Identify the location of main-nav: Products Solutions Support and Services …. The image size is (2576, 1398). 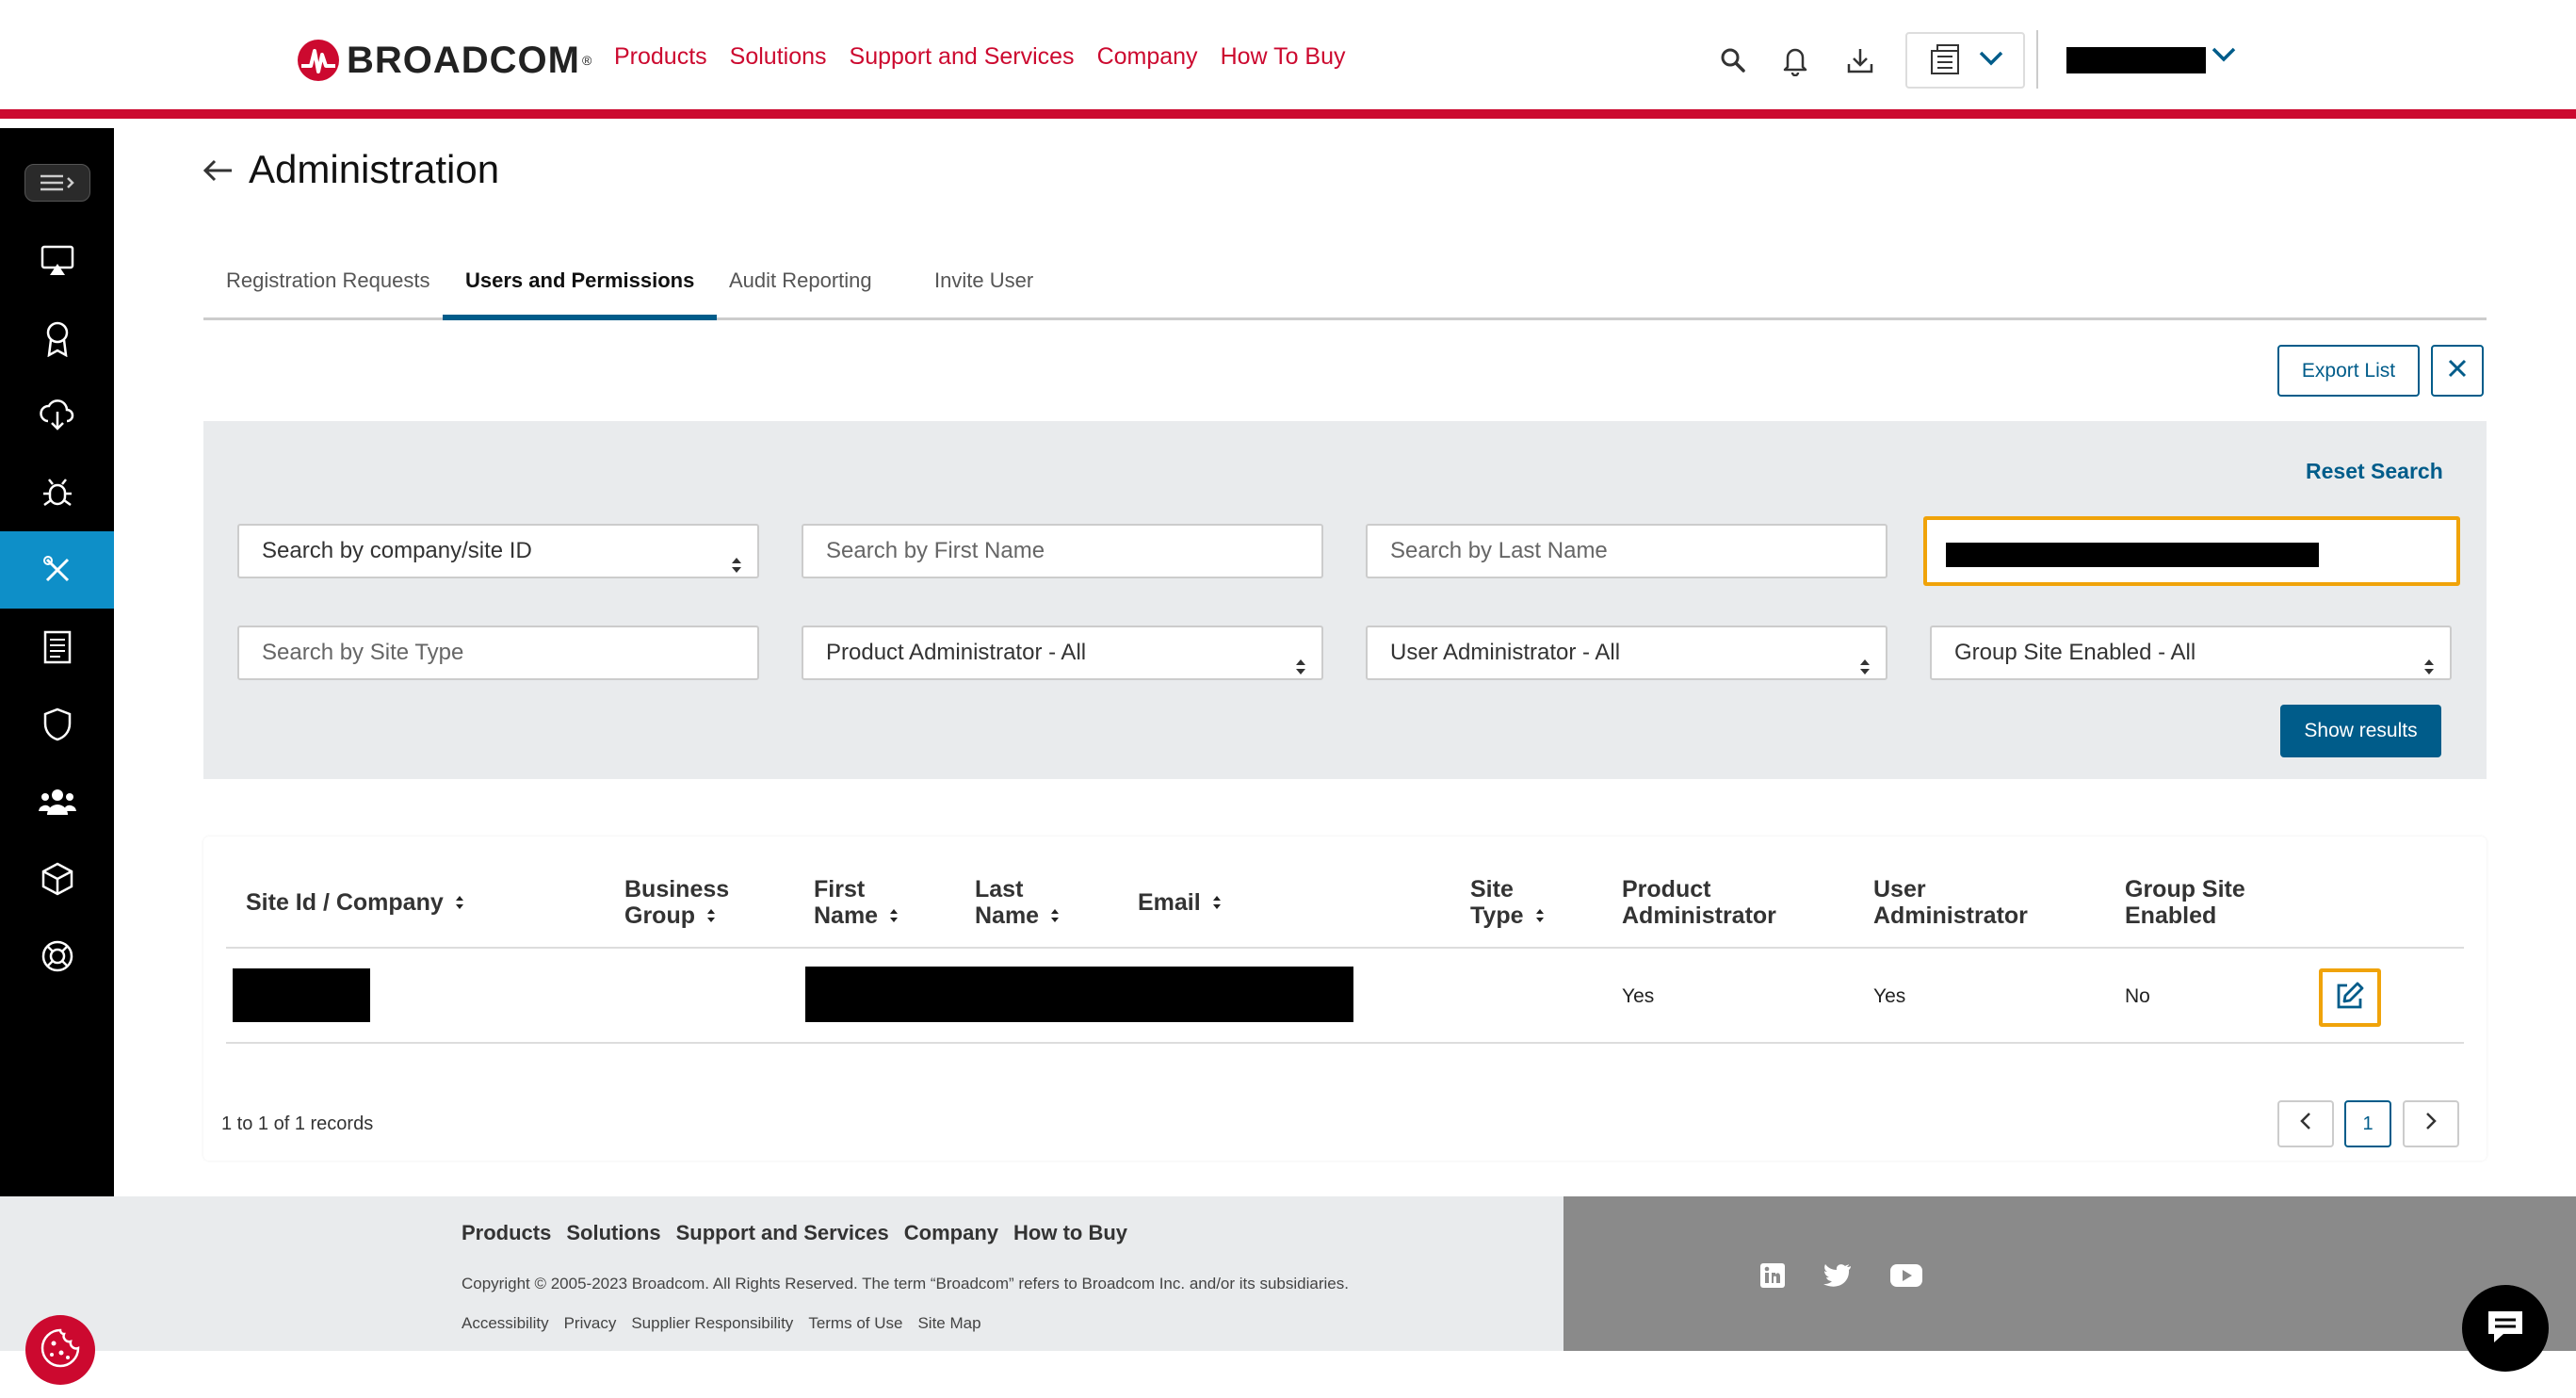
(980, 57).